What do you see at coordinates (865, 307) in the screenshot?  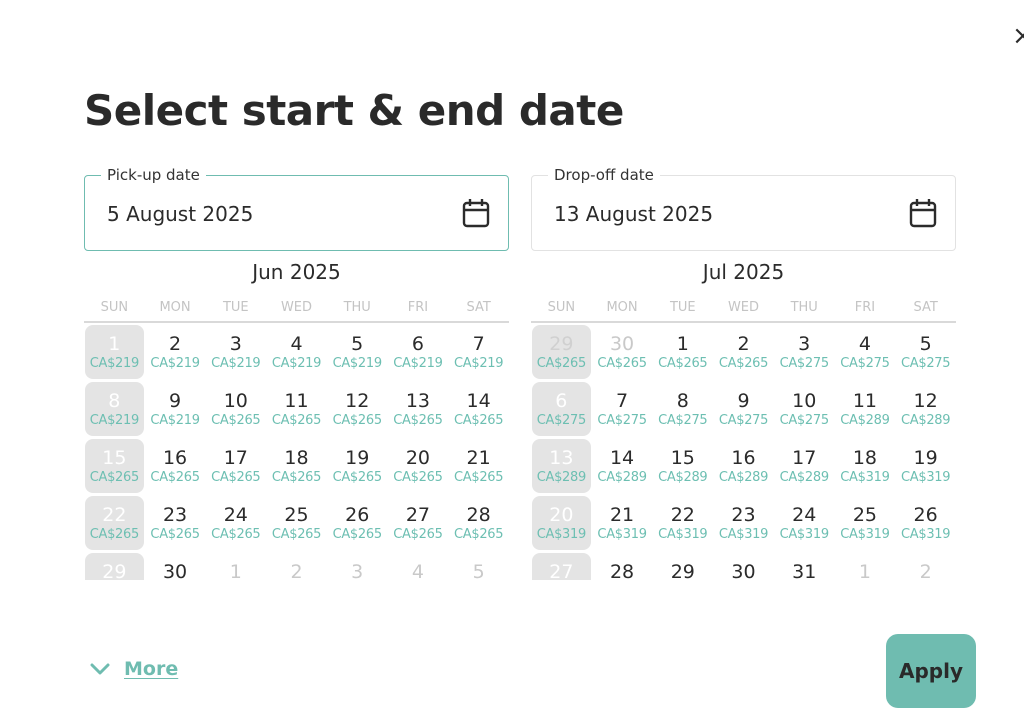 I see `weekday-label: FRI` at bounding box center [865, 307].